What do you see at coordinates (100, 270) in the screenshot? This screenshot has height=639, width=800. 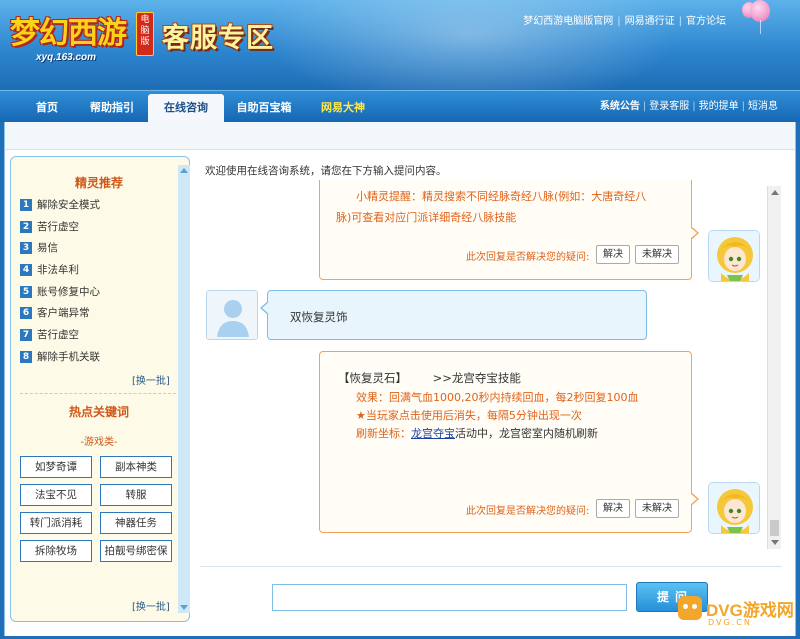 I see `recommend-item: 4 非法牟利` at bounding box center [100, 270].